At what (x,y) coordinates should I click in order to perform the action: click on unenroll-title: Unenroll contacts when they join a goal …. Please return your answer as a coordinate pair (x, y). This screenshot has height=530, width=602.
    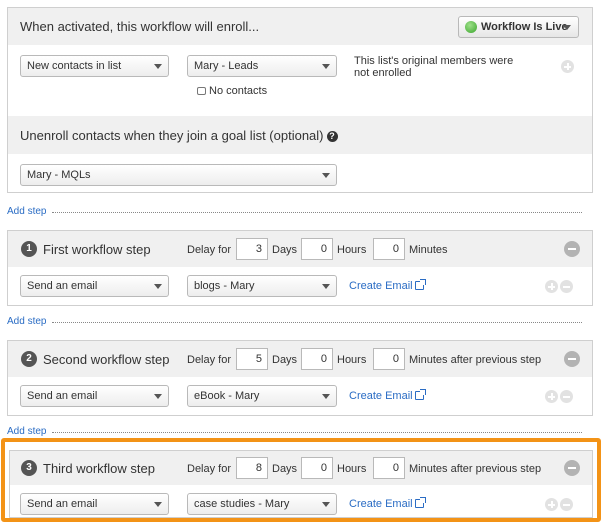
    Looking at the image, I should click on (179, 135).